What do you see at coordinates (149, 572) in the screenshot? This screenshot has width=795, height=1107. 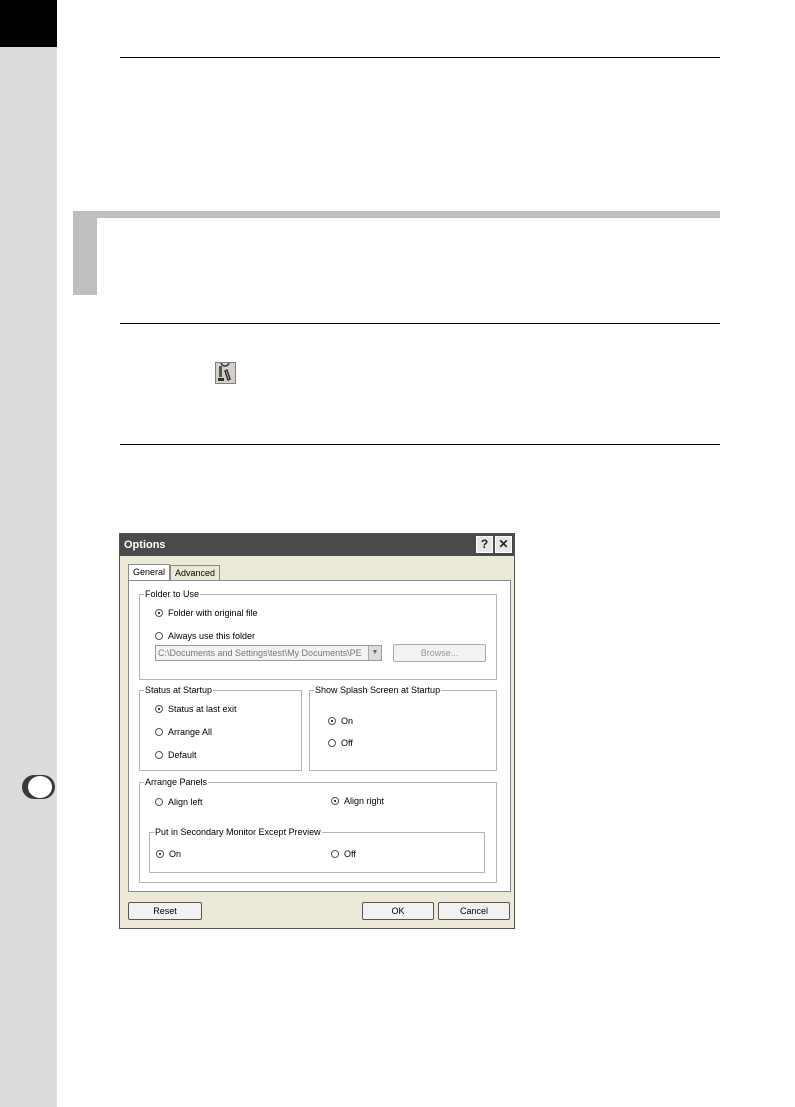 I see `tab-general: General` at bounding box center [149, 572].